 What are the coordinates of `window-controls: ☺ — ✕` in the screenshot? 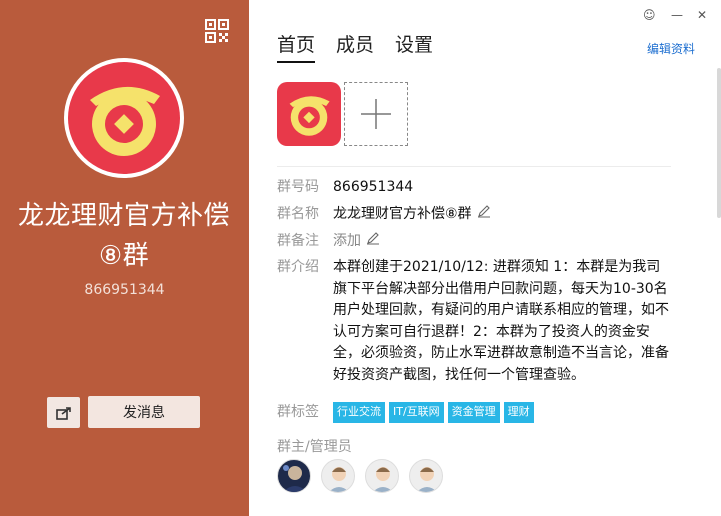 It's located at (676, 18).